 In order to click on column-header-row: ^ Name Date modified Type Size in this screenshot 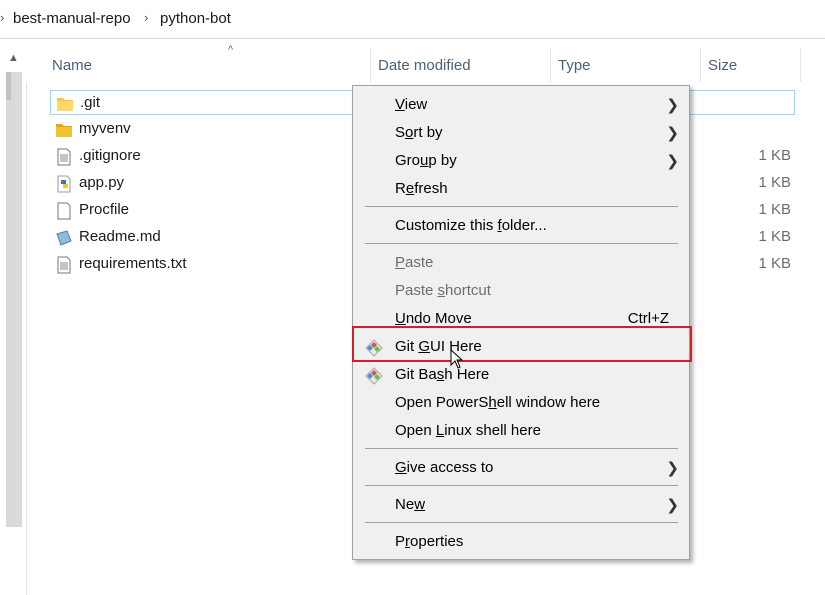, I will do `click(413, 63)`.